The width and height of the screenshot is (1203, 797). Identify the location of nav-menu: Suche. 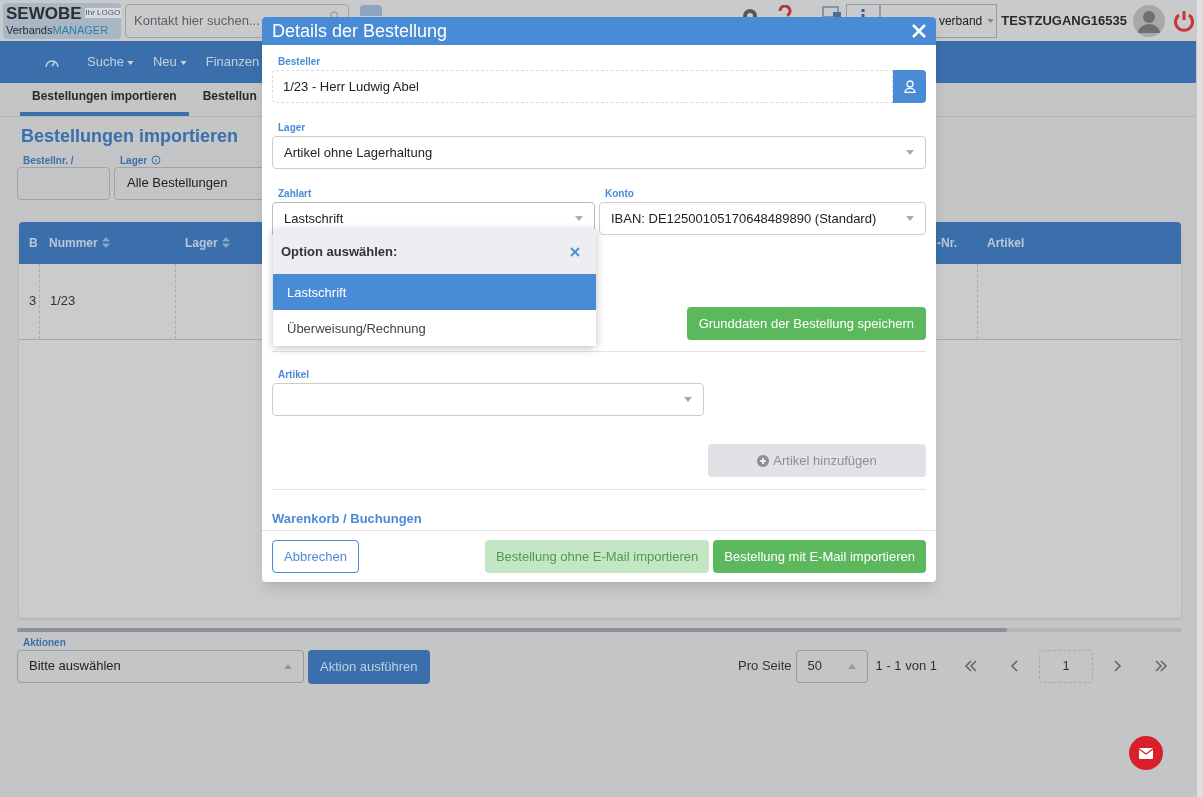
(110, 62).